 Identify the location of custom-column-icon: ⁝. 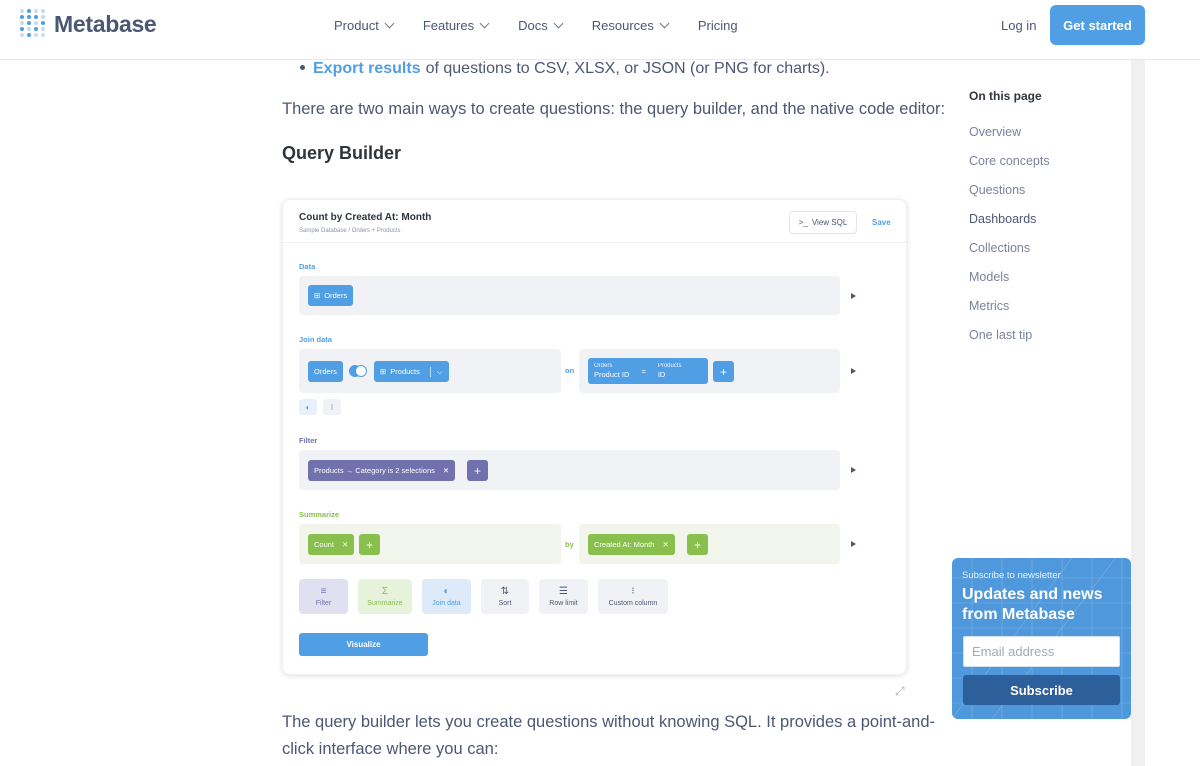
(633, 591).